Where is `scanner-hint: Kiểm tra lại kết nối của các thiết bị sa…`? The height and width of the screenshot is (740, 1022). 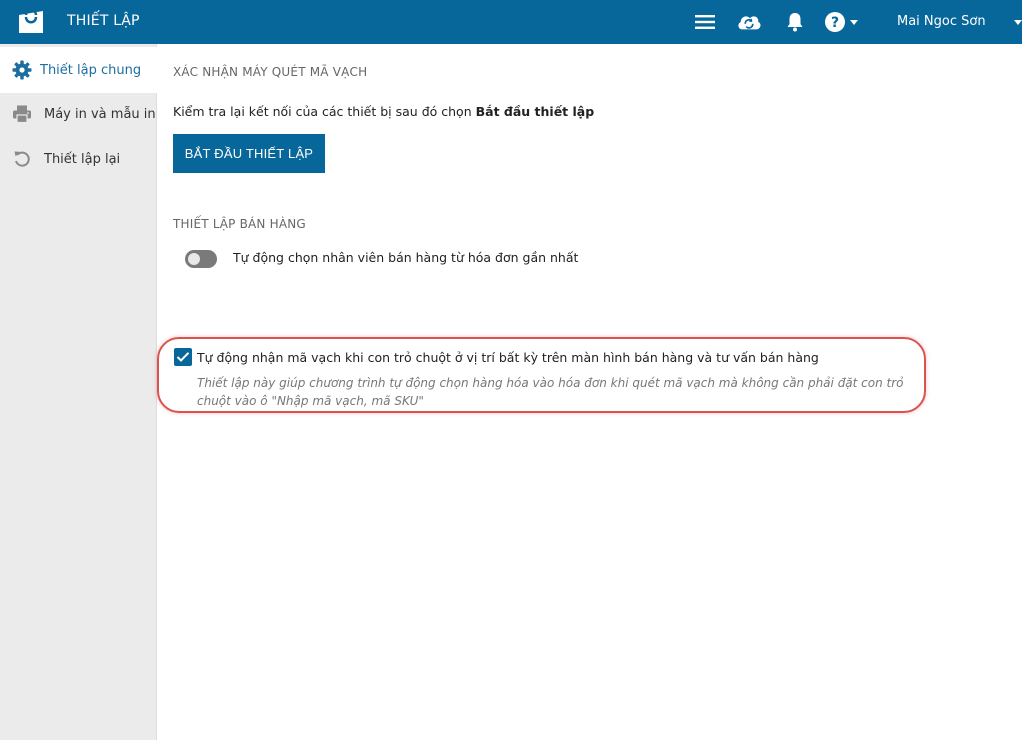 scanner-hint: Kiểm tra lại kết nối của các thiết bị sa… is located at coordinates (383, 111).